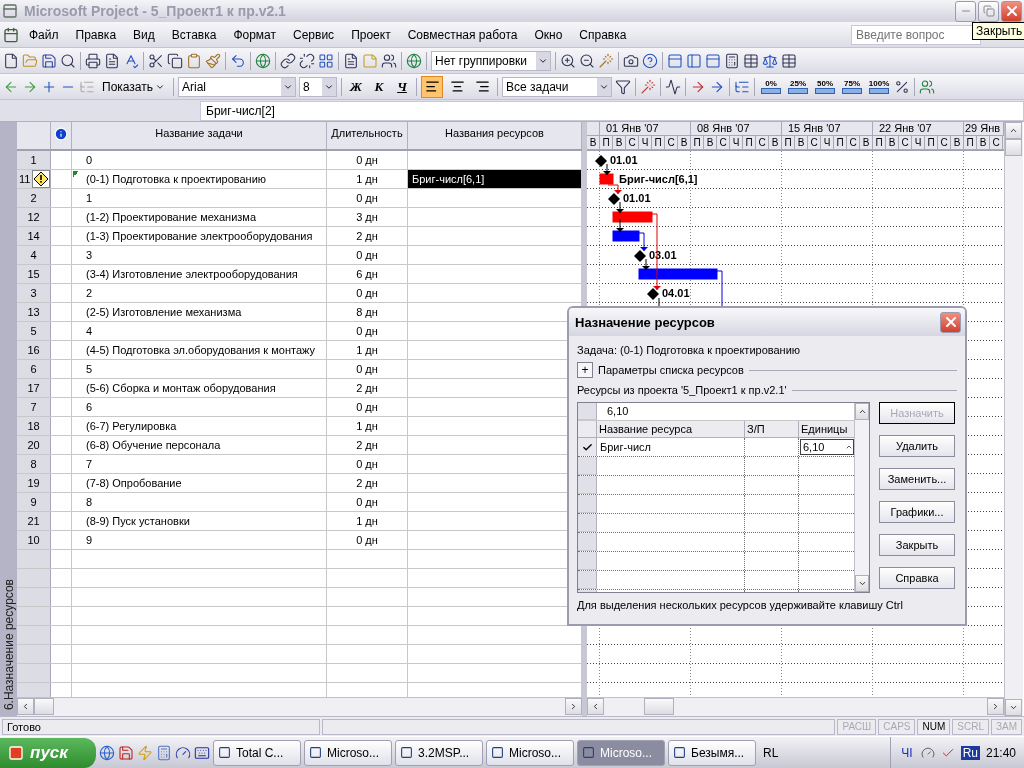  What do you see at coordinates (34, 274) in the screenshot?
I see `row-header: 15` at bounding box center [34, 274].